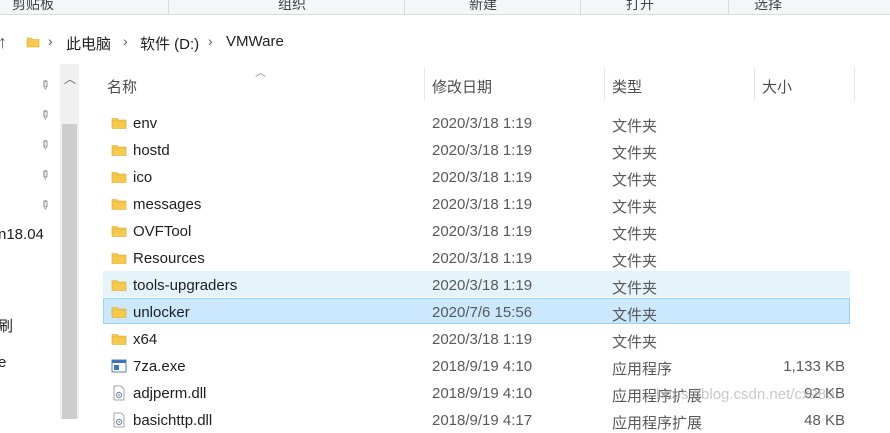 The height and width of the screenshot is (433, 890). What do you see at coordinates (745, 394) in the screenshot?
I see `watermark: https://blog.csdn.net/cx980` at bounding box center [745, 394].